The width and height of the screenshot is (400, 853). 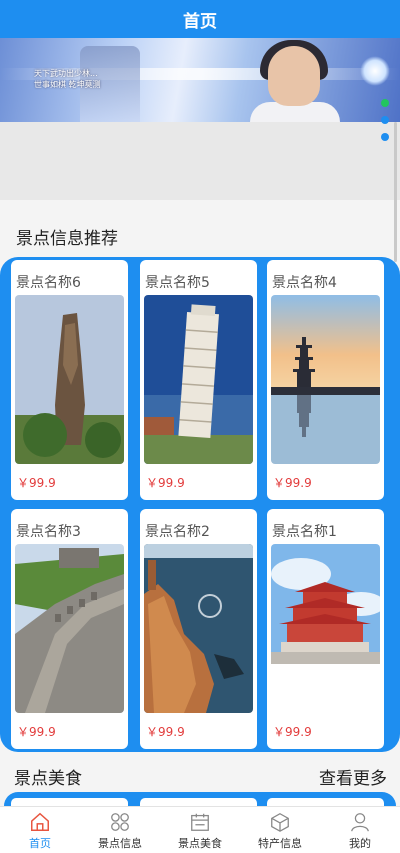 I want to click on spot-image-pagoda-lake, so click(x=325, y=379).